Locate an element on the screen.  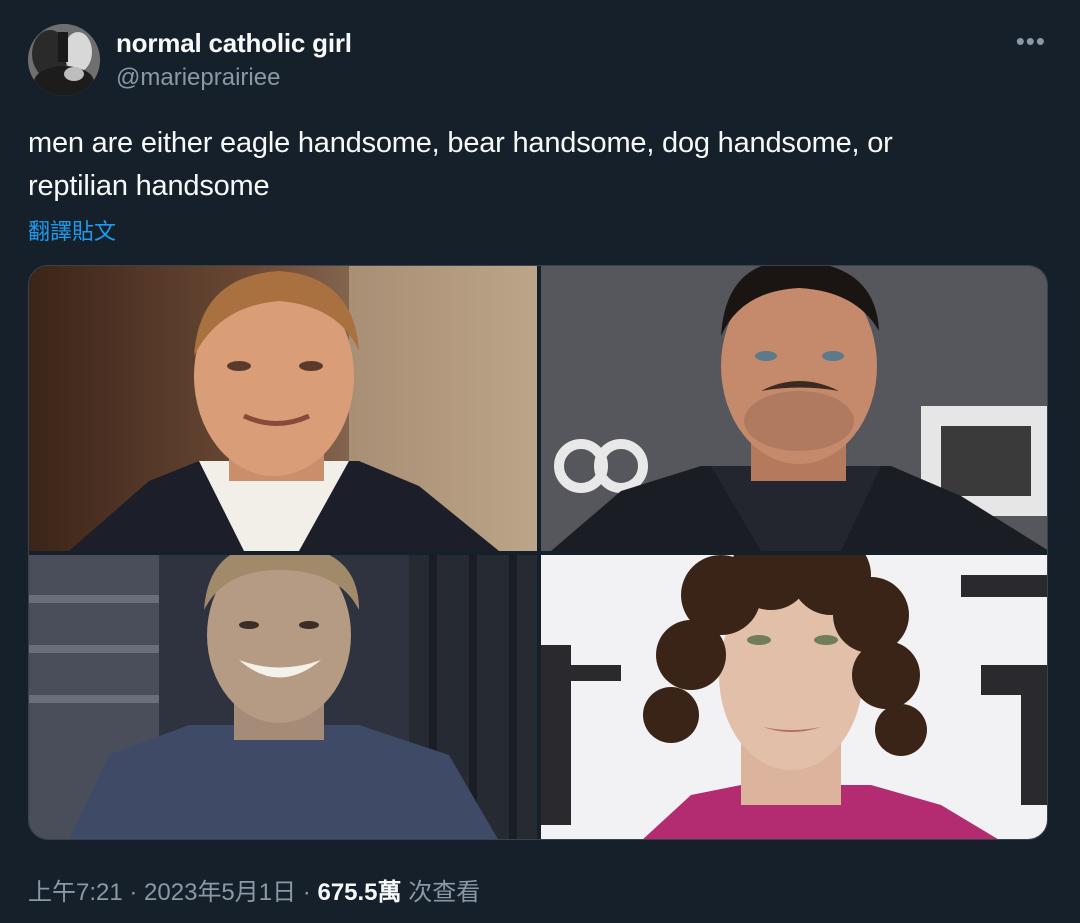
avatar is located at coordinates (64, 60).